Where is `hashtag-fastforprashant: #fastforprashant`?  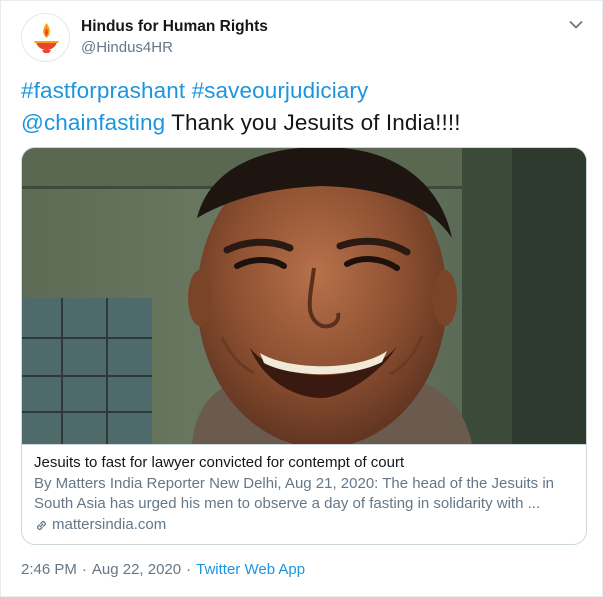
hashtag-fastforprashant: #fastforprashant is located at coordinates (103, 90).